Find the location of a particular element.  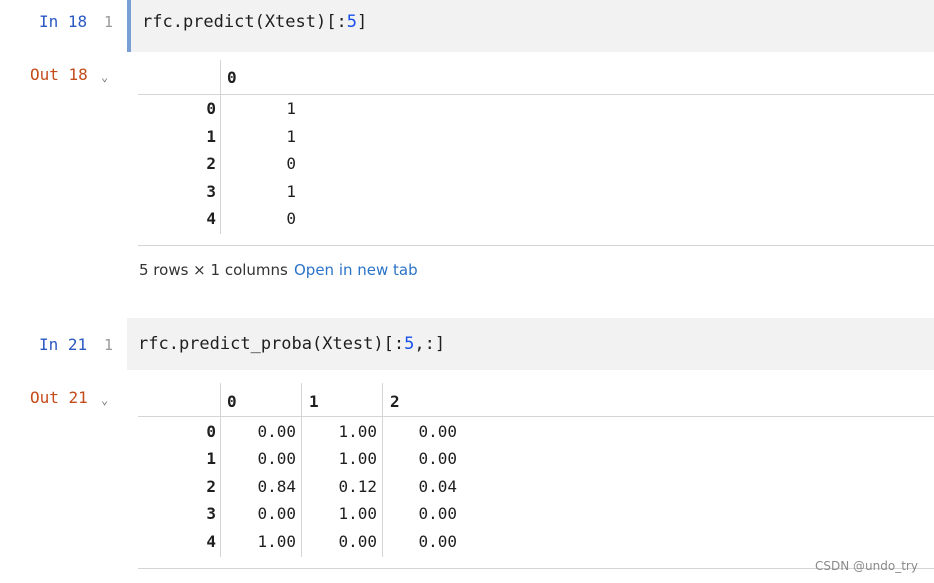

cell-out-label: Out 21 is located at coordinates (59, 397).